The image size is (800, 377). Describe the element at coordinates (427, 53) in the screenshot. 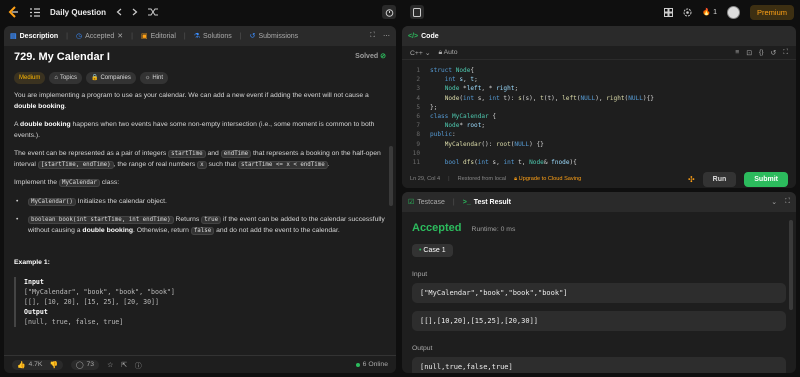

I see `chevron-down-icon: ⌄` at that location.